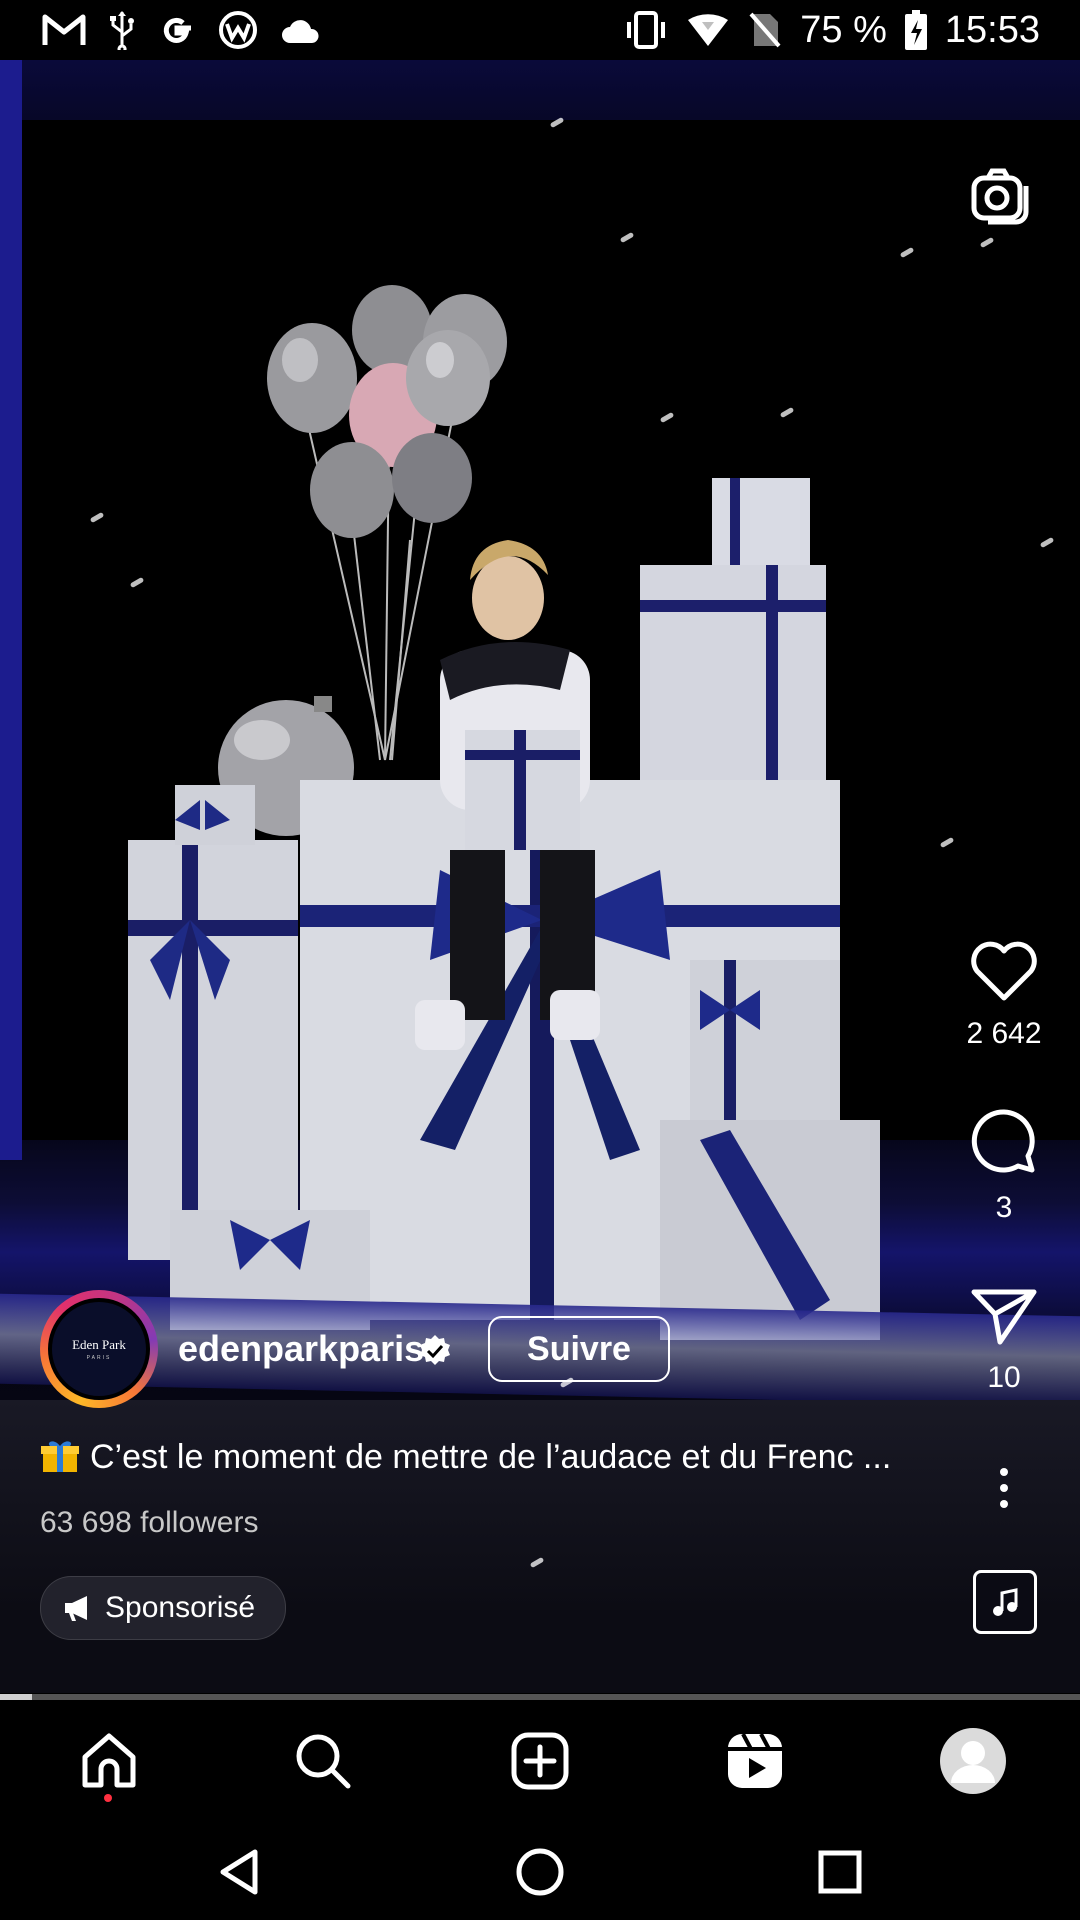 This screenshot has width=1080, height=1920. I want to click on system-recents-button, so click(840, 1872).